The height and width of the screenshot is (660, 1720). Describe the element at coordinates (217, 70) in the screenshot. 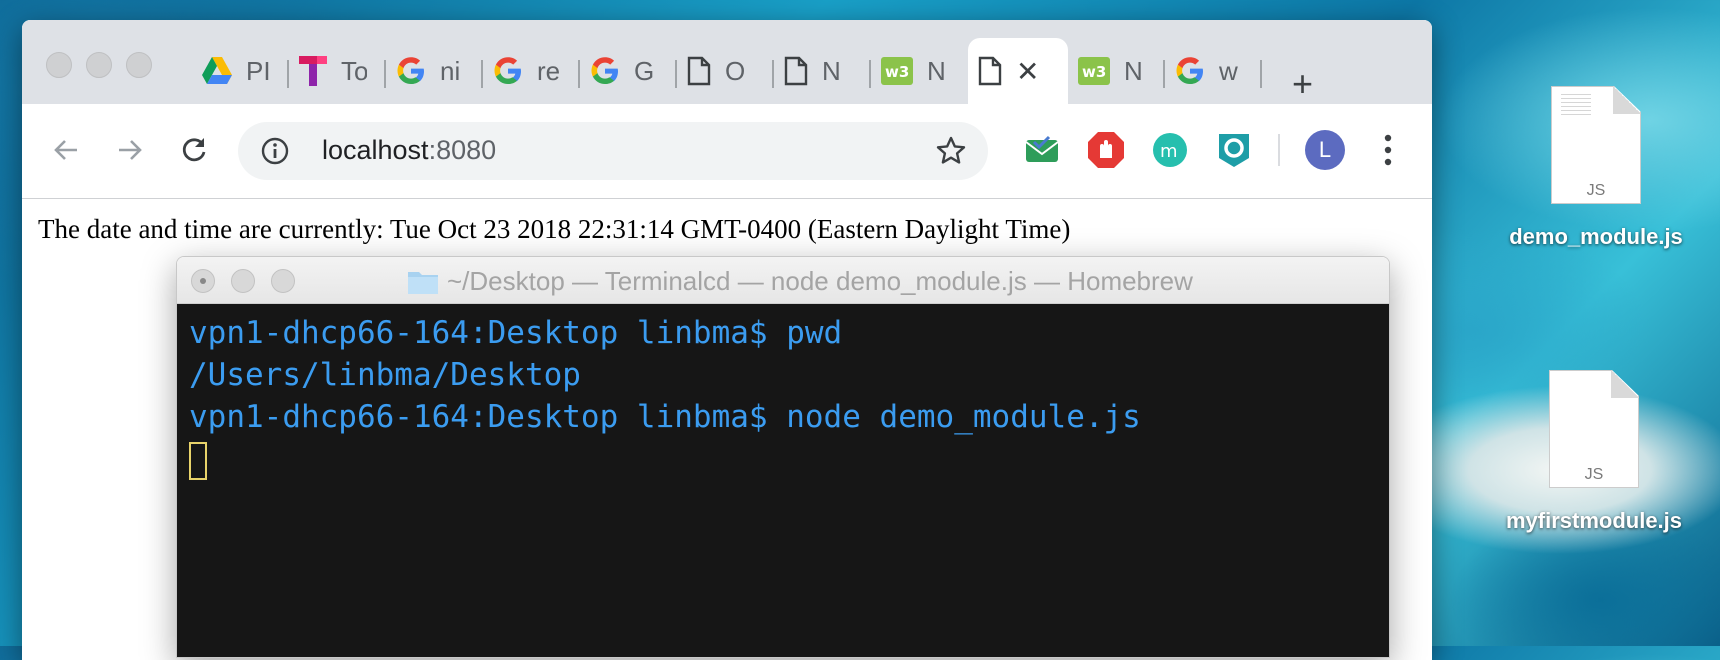

I see `google-drive-icon` at that location.